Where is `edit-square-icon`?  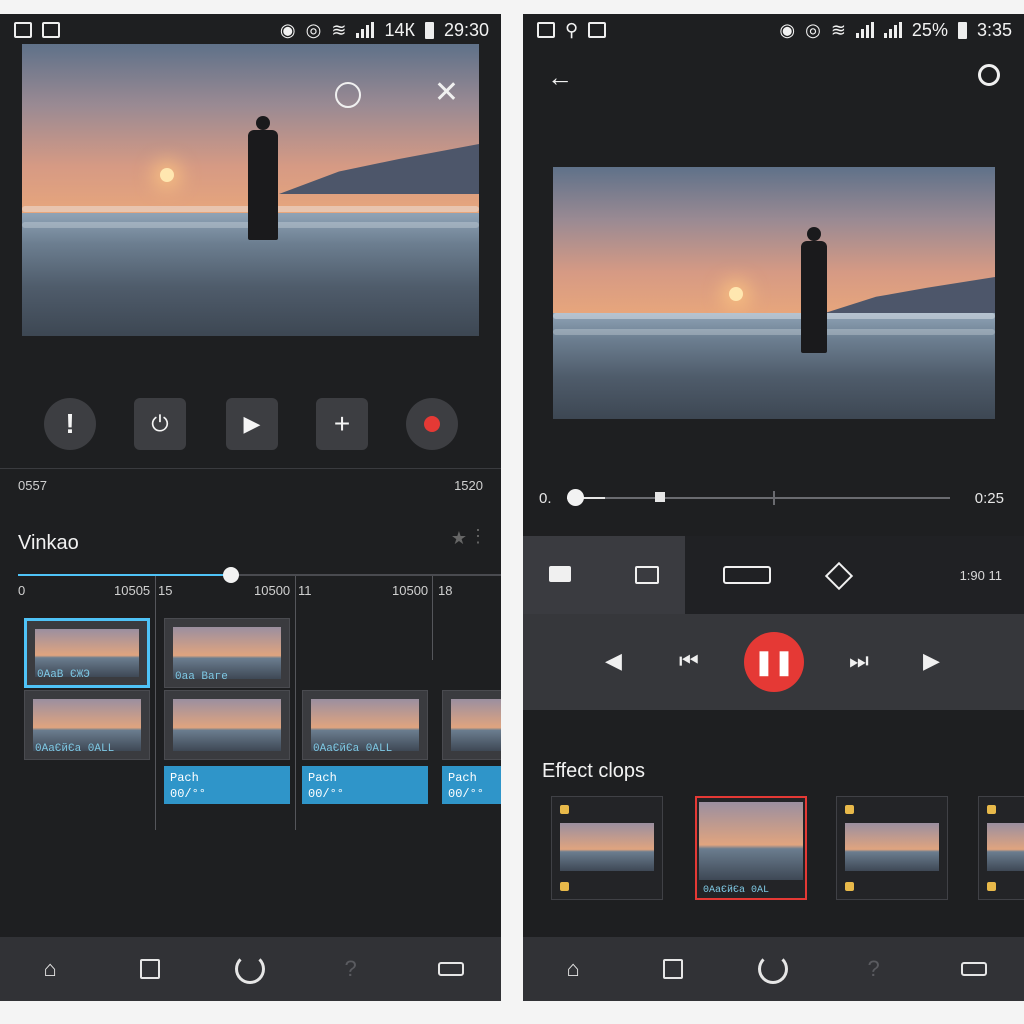 edit-square-icon is located at coordinates (150, 969).